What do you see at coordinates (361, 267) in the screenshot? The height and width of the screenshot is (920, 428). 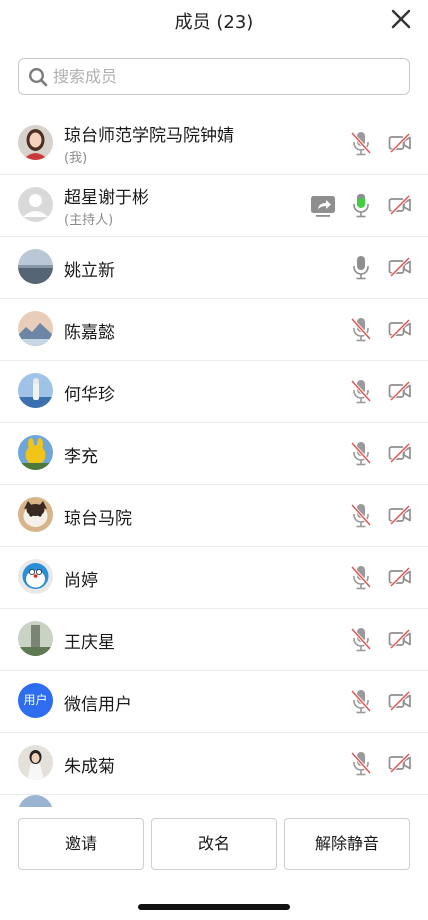 I see `mic-icon` at bounding box center [361, 267].